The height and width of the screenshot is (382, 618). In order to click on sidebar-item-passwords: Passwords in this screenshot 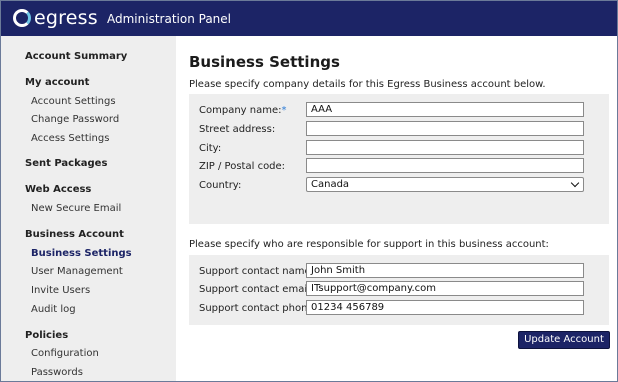, I will do `click(57, 372)`.